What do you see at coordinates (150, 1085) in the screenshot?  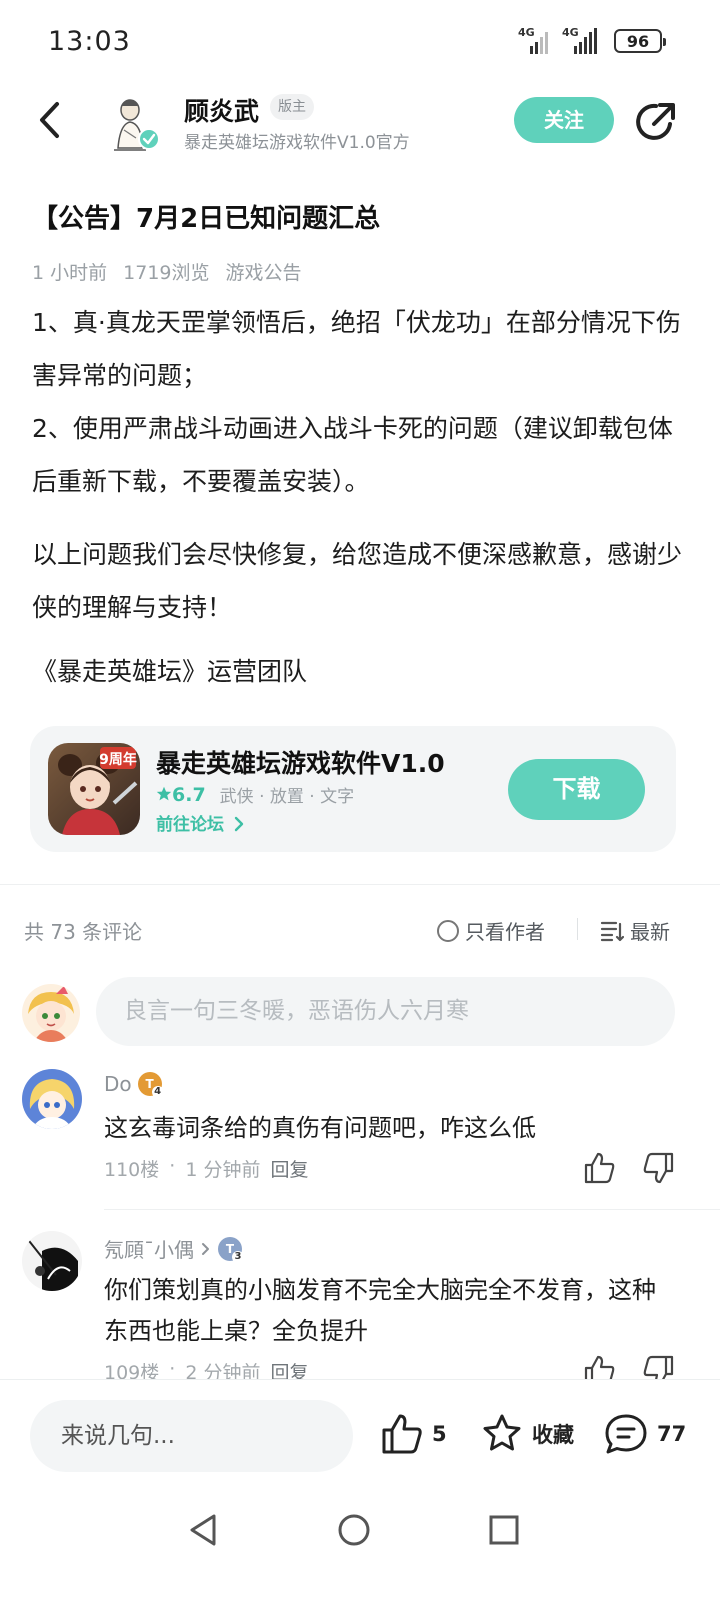 I see `level-badge-icon: T4` at bounding box center [150, 1085].